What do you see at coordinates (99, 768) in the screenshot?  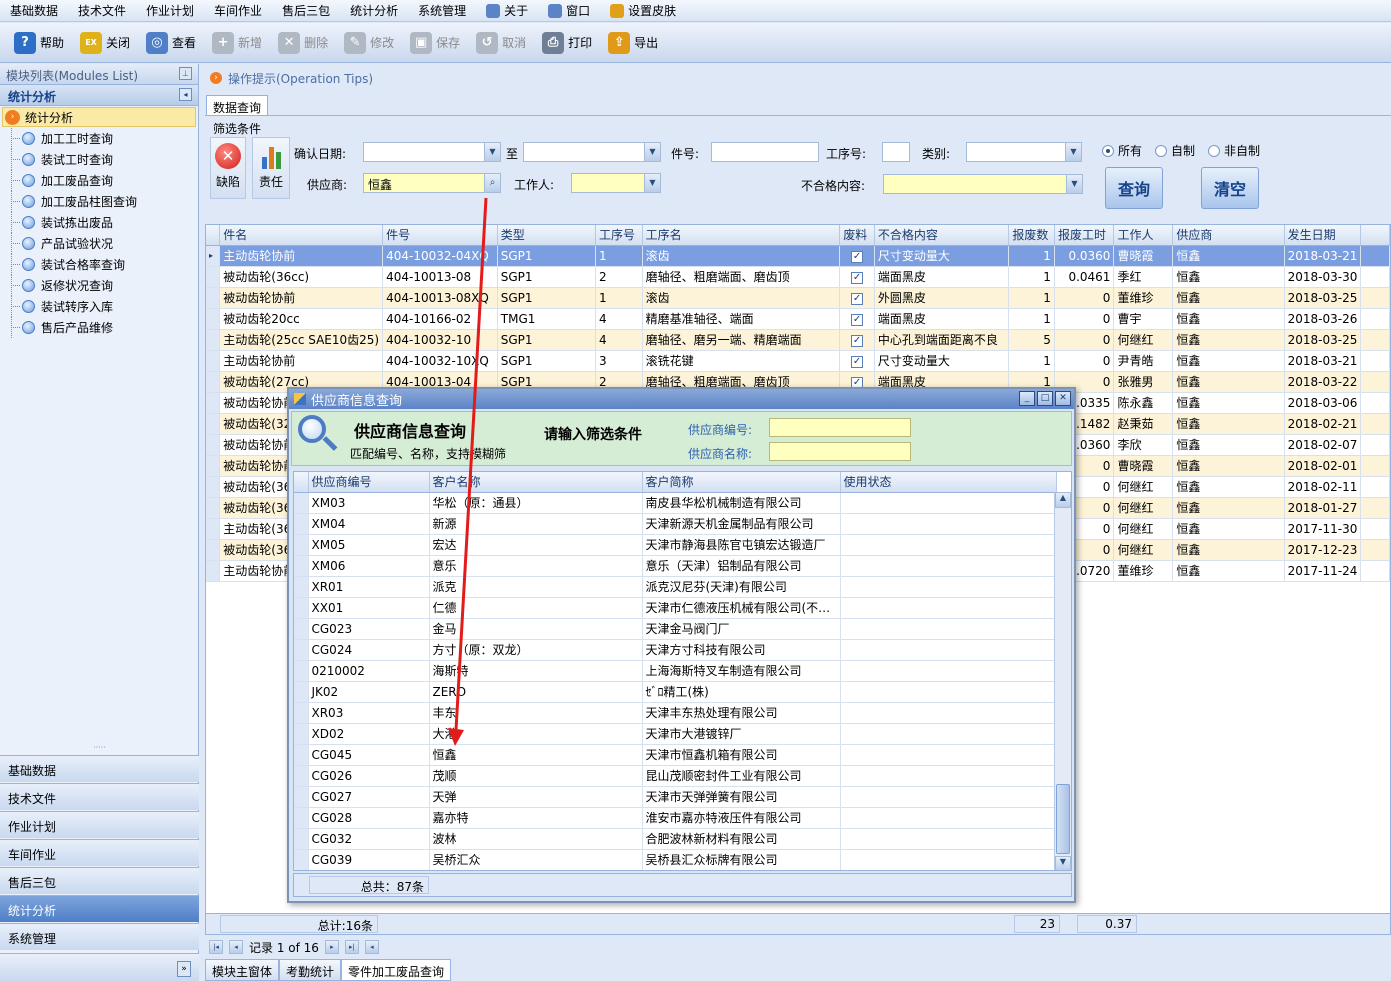 I see `nav-section-button: 基础数据` at bounding box center [99, 768].